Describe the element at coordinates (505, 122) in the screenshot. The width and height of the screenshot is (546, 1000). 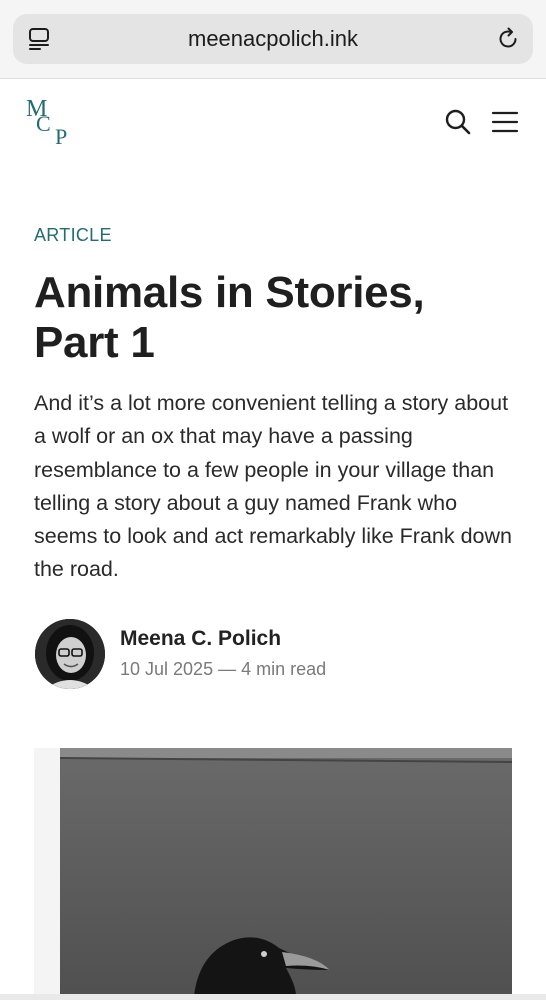
I see `hamburger-menu-icon` at that location.